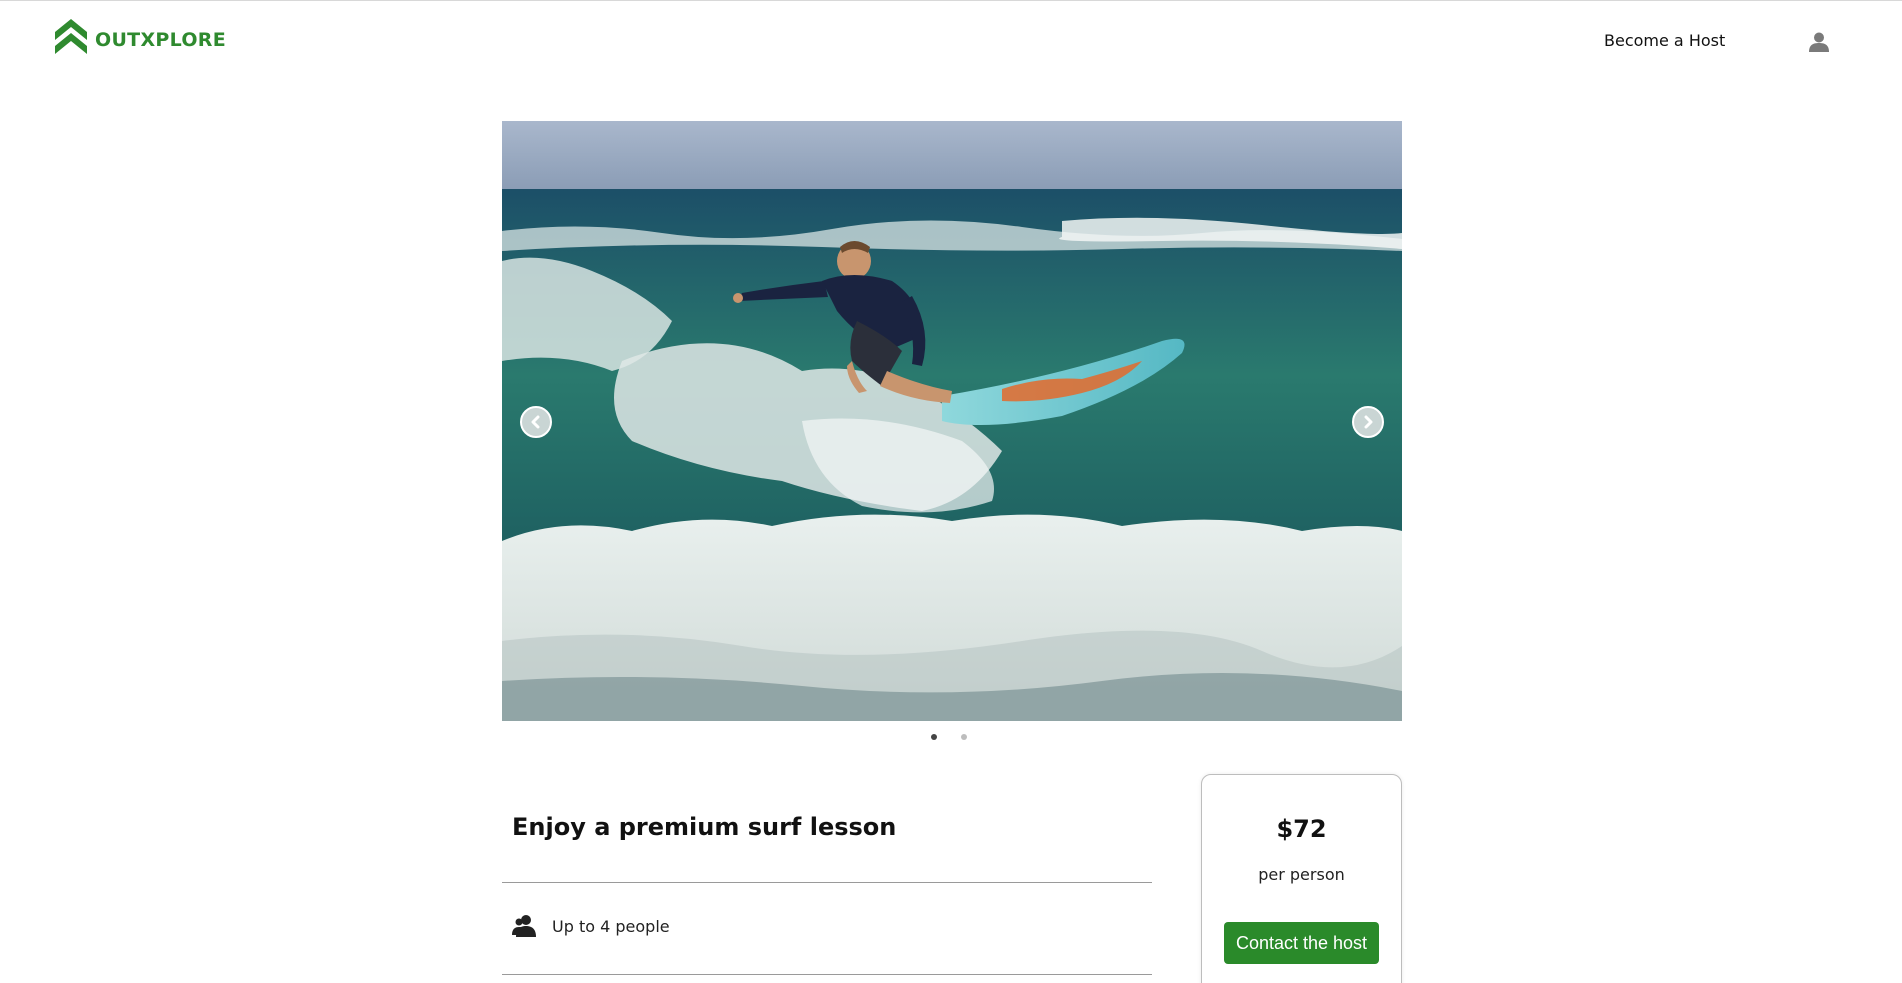 The width and height of the screenshot is (1902, 983). I want to click on user-icon, so click(1819, 42).